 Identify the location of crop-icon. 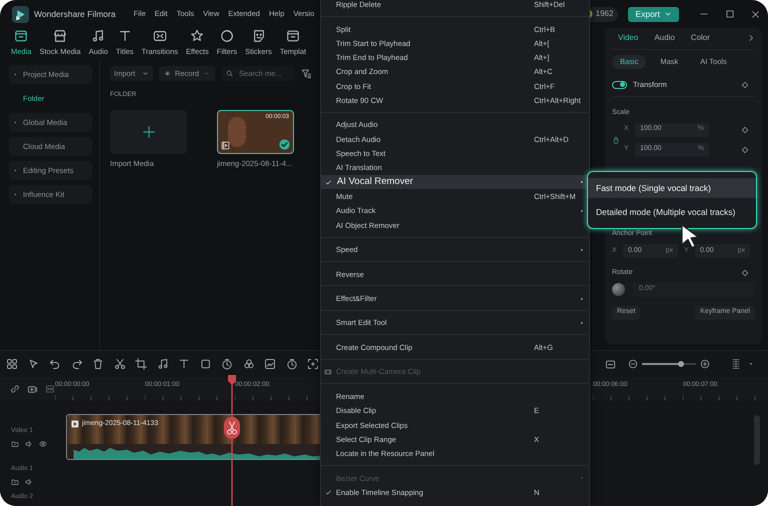
(141, 364).